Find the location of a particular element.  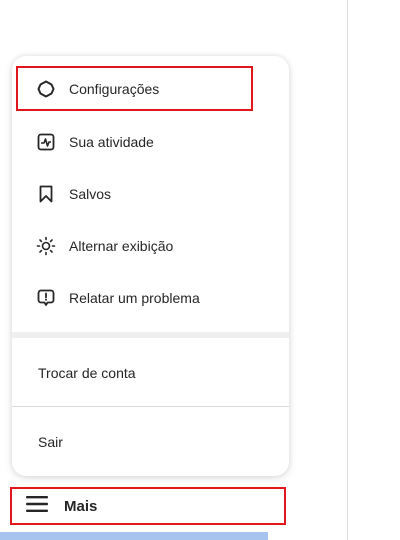

menu-item-toggle-appearance: Alternar exibição is located at coordinates (150, 246).